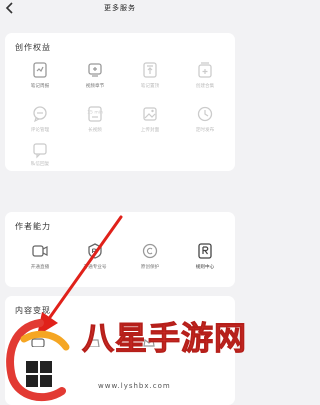 Image resolution: width=320 pixels, height=405 pixels. Describe the element at coordinates (38, 360) in the screenshot. I see `watermark-logo` at that location.